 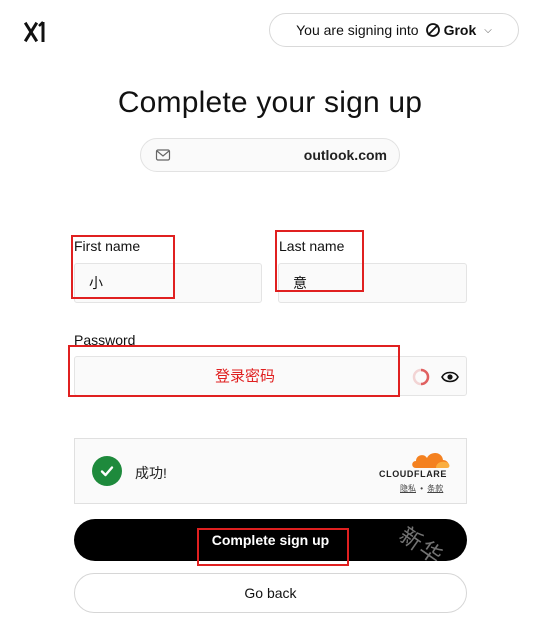 I want to click on email-display: outlook.com, so click(x=270, y=155).